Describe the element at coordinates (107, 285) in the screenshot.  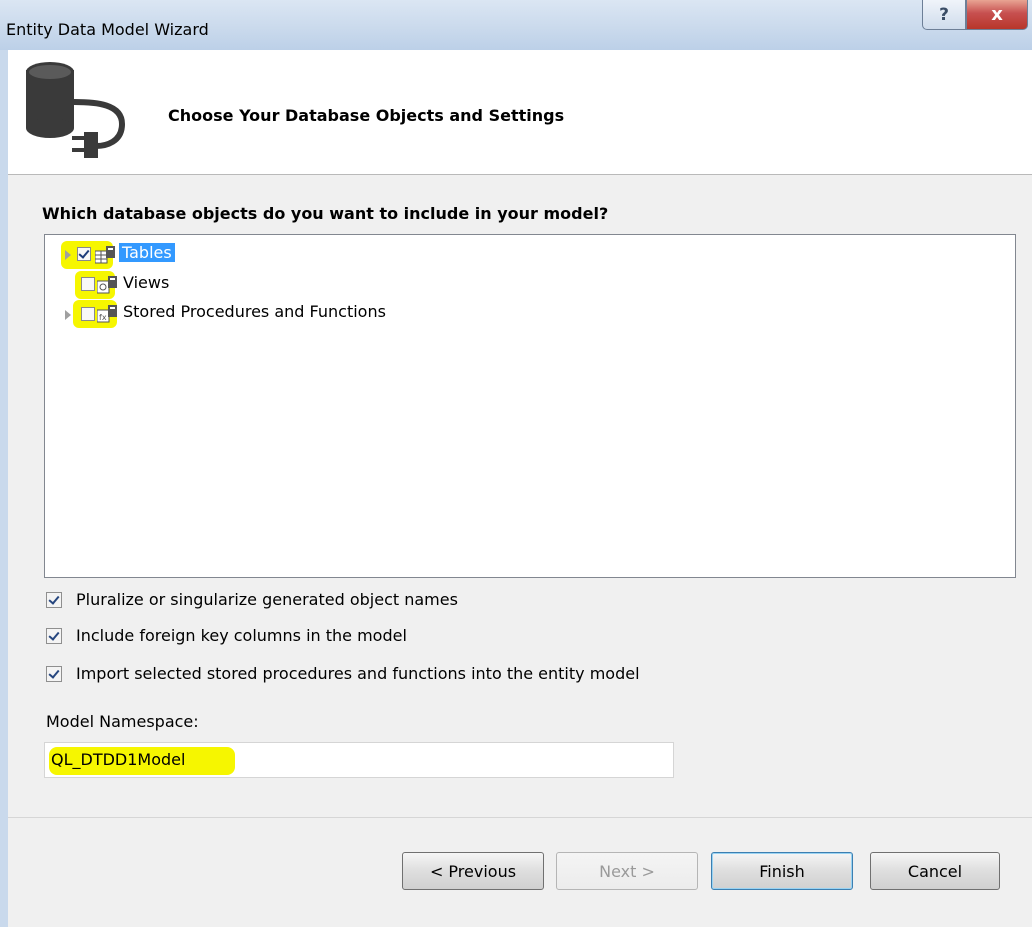
I see `view-icon` at that location.